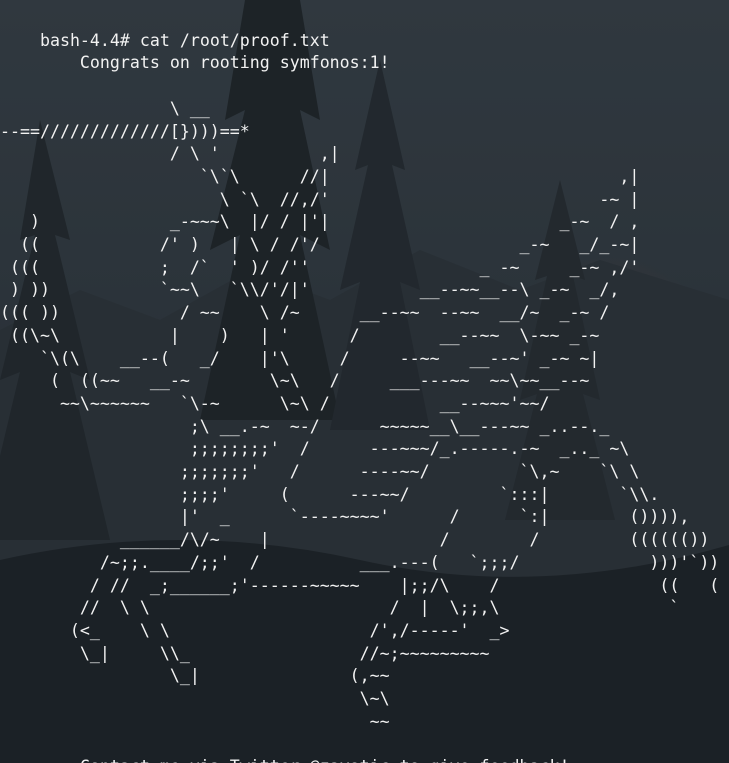 The image size is (729, 763). What do you see at coordinates (295, 381) in the screenshot?
I see `output-line: ( ((~~ __-~ \~\ / ___---~~ ~~\~~__--~` at bounding box center [295, 381].